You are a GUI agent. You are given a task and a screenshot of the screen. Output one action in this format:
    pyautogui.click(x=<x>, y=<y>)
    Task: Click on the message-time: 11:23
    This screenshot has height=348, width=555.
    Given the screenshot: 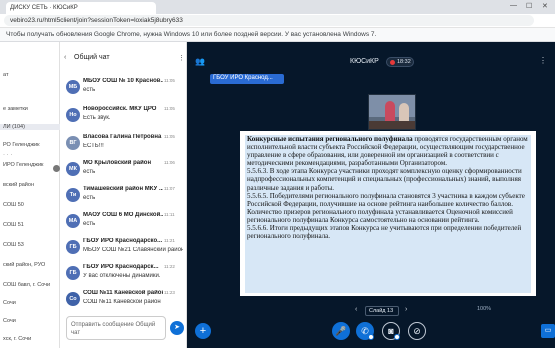 What is the action you would take?
    pyautogui.click(x=169, y=292)
    